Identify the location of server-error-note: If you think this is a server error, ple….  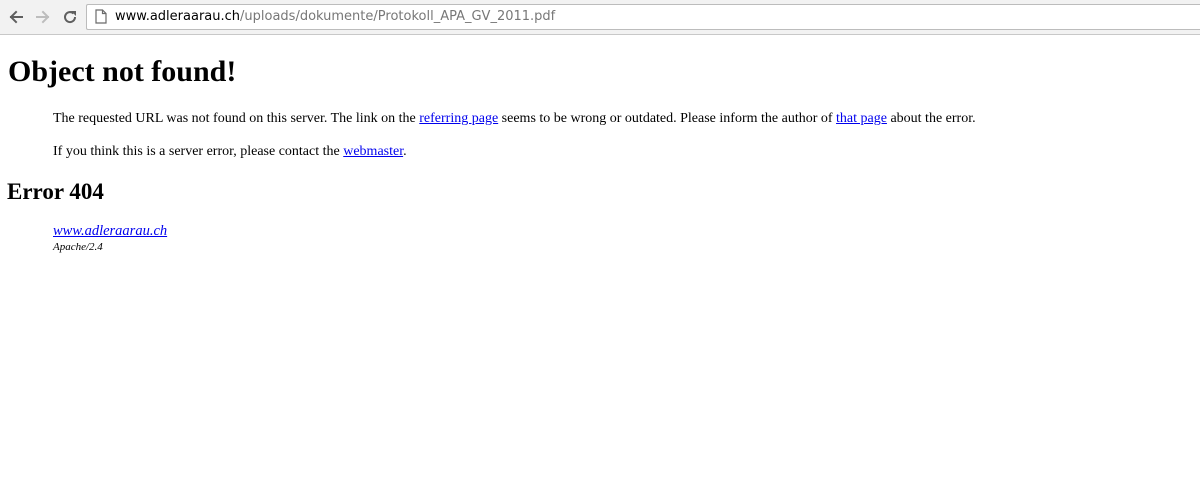
(230, 152).